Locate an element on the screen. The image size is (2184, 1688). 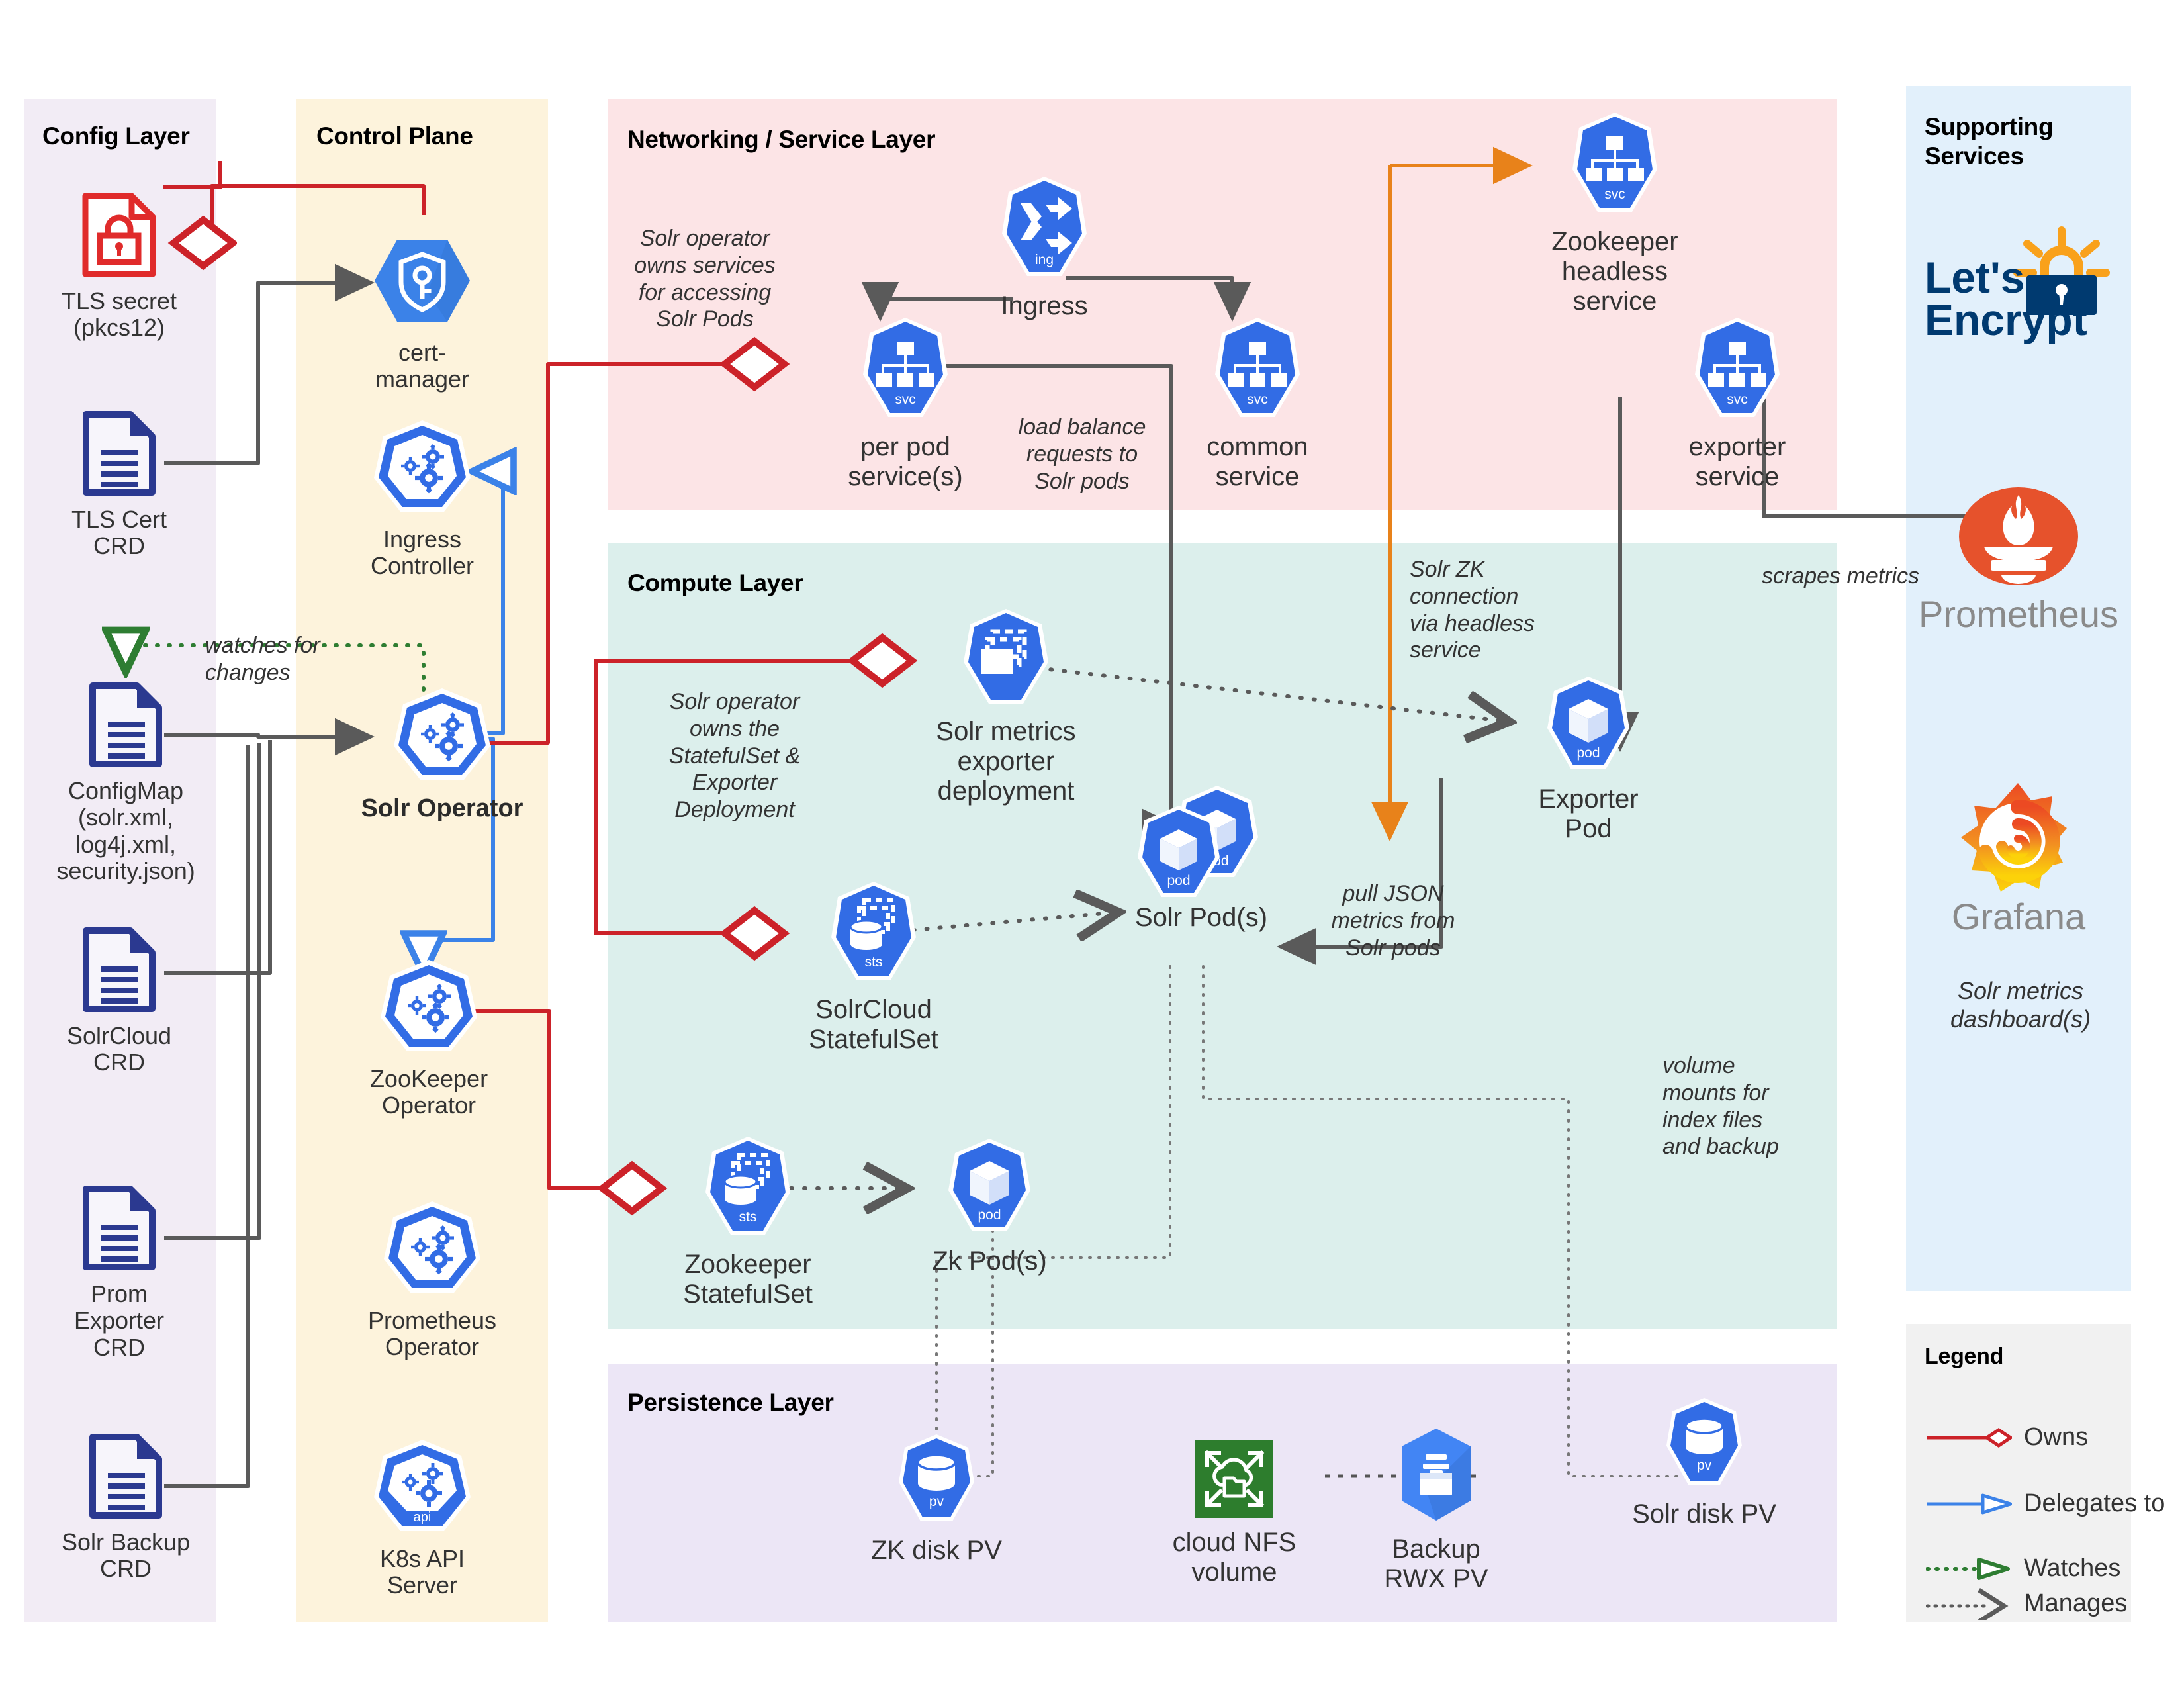
node-badge: api is located at coordinates (423, 1517).